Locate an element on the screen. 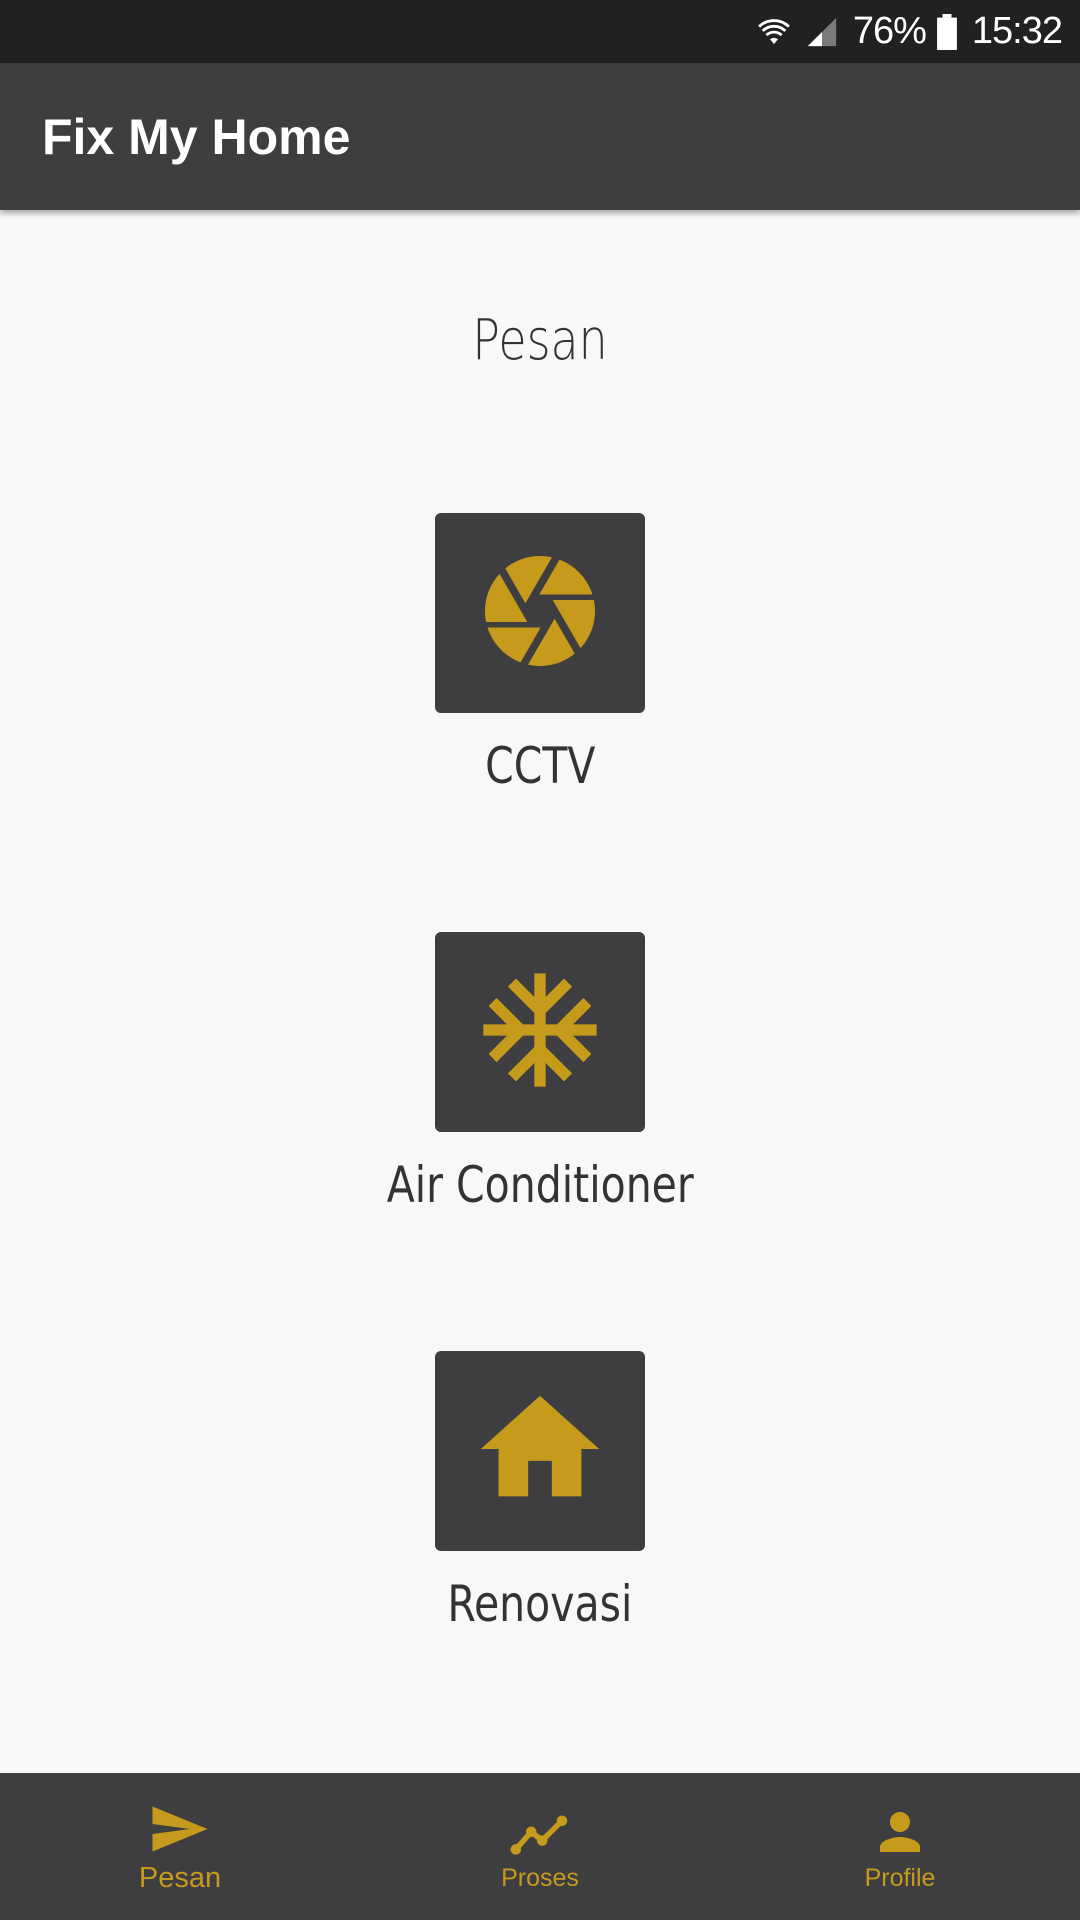 The image size is (1080, 1920). camera-shutter-icon is located at coordinates (540, 613).